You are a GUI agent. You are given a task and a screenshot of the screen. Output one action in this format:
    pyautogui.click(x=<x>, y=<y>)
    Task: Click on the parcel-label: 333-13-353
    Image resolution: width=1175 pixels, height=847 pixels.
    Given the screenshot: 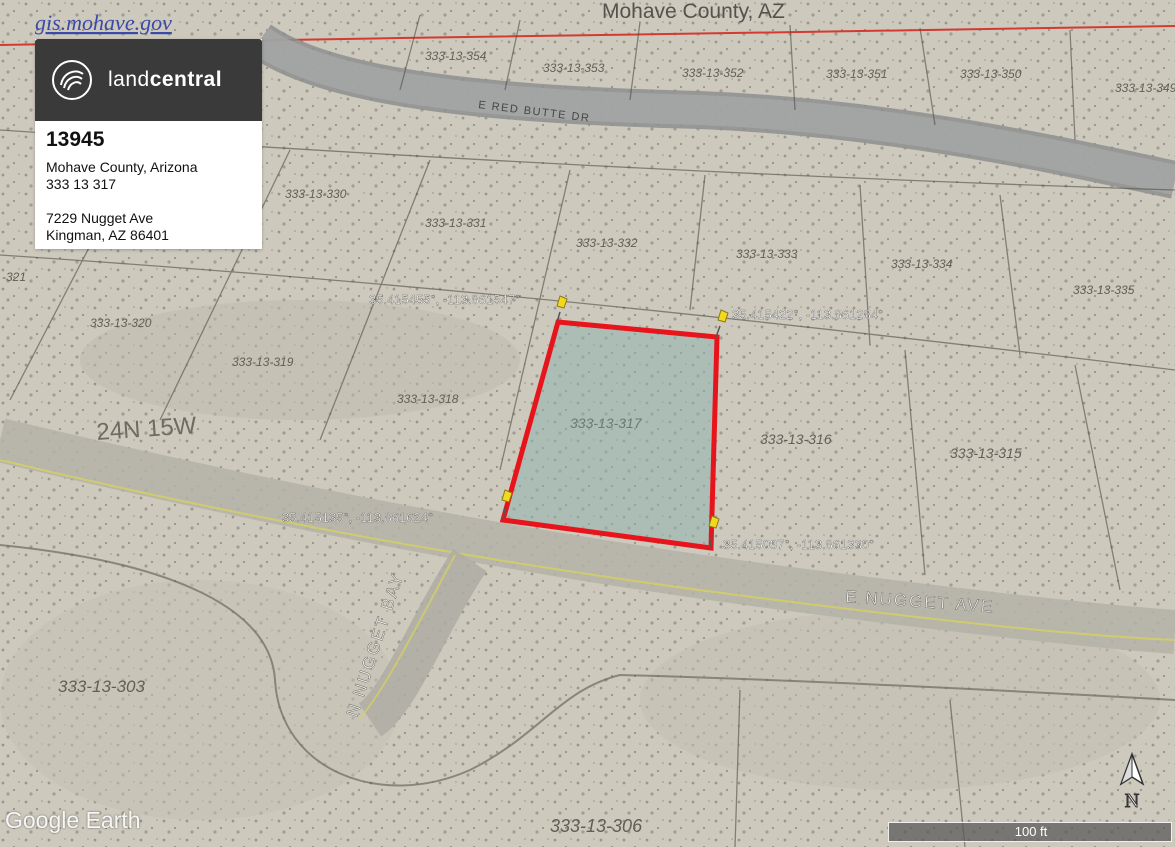 What is the action you would take?
    pyautogui.click(x=574, y=68)
    